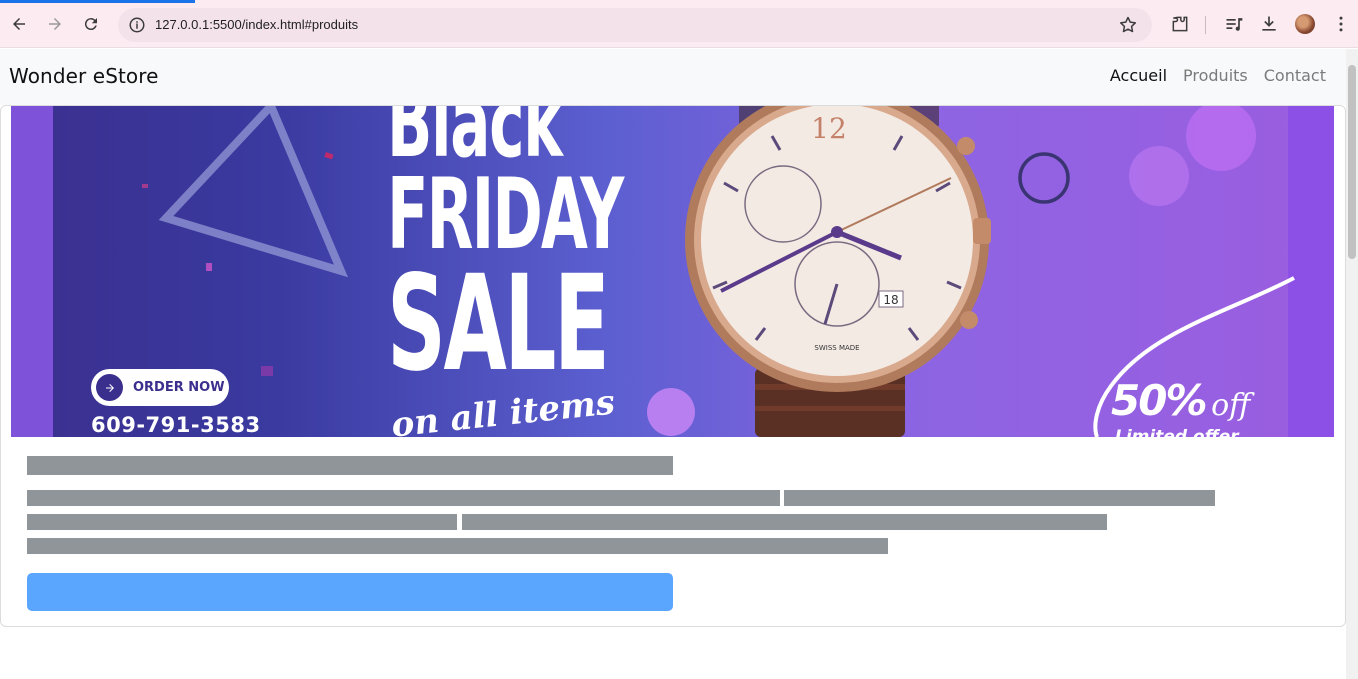 This screenshot has height=679, width=1358. Describe the element at coordinates (1205, 25) in the screenshot. I see `toolbar-separator` at that location.